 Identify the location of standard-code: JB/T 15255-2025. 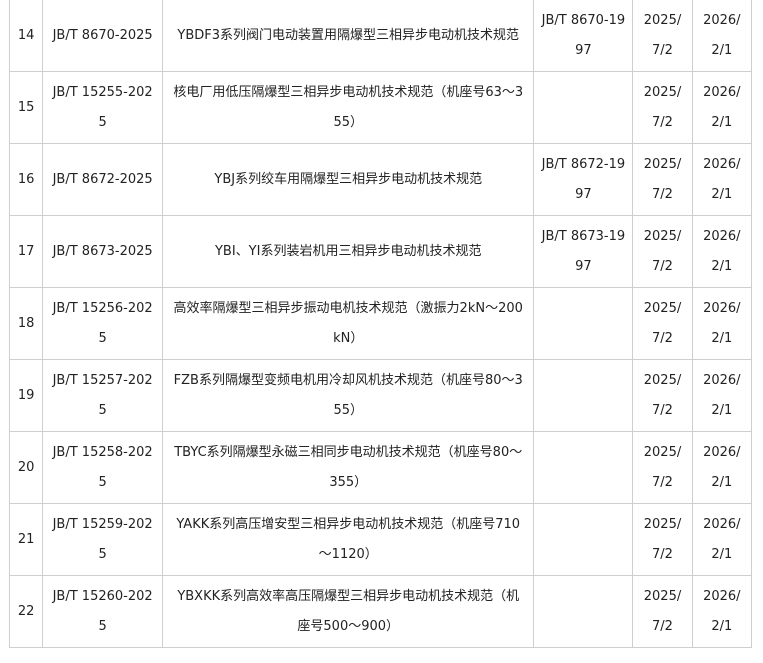
(102, 107).